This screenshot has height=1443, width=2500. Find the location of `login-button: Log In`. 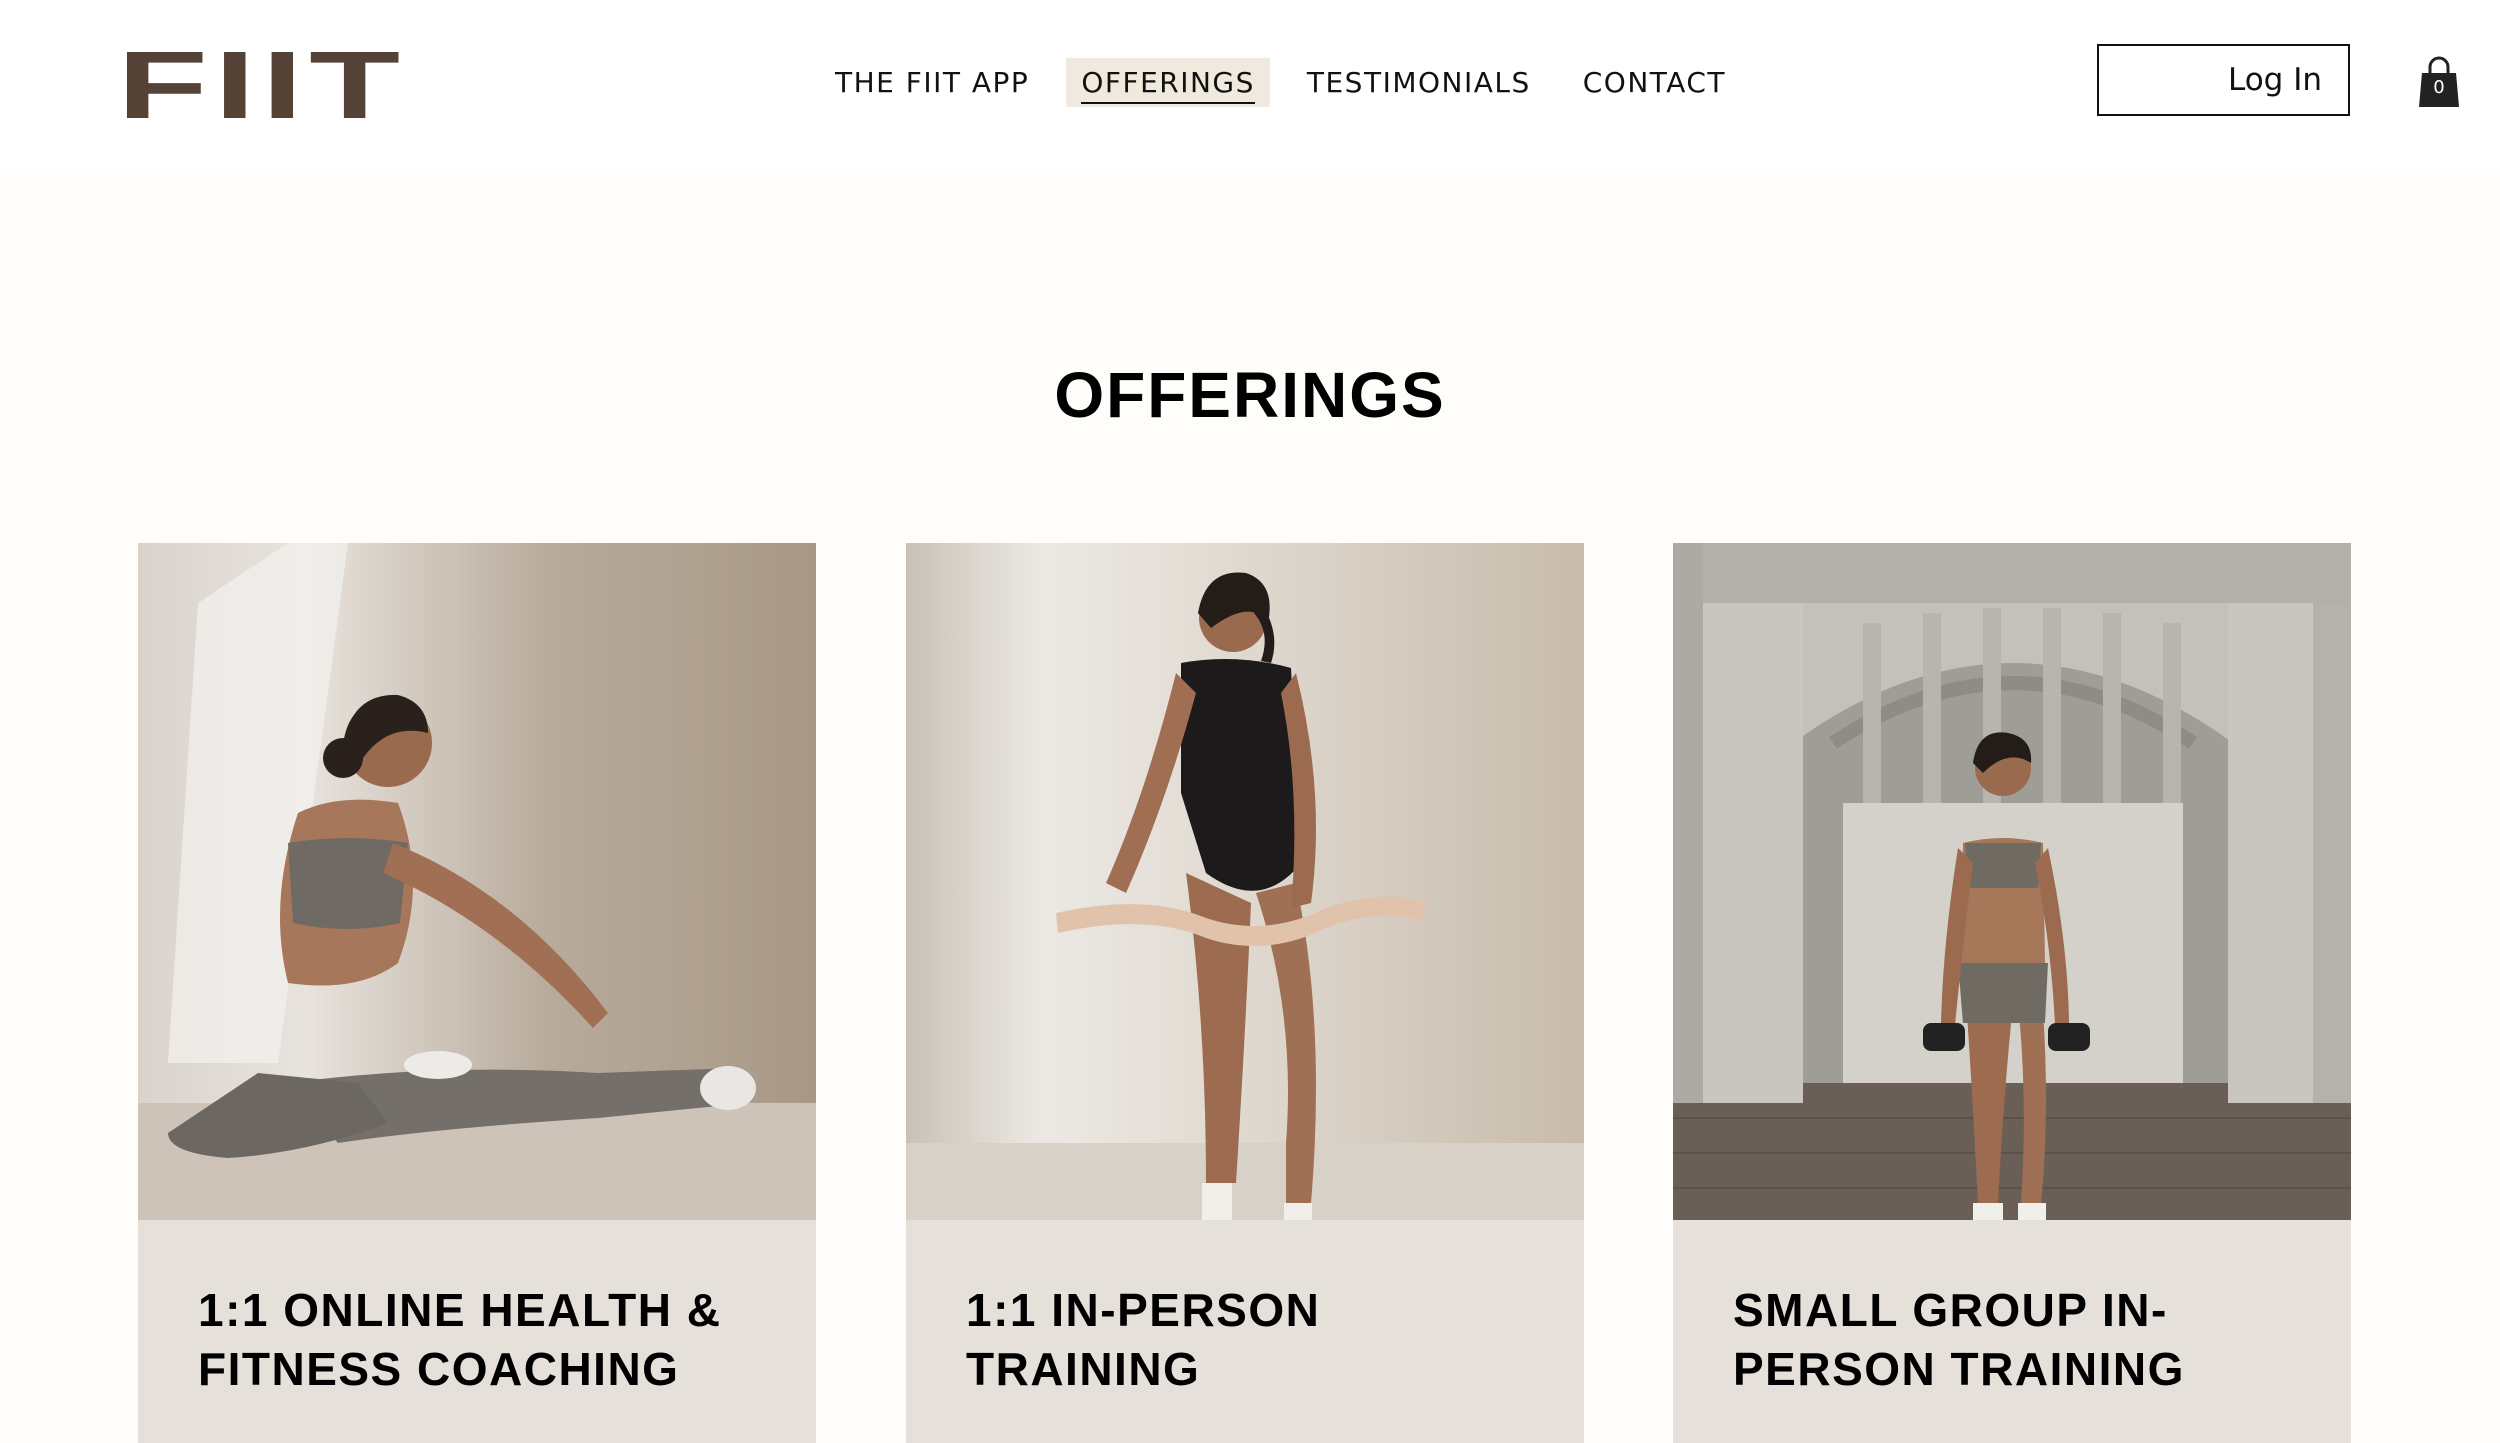

login-button: Log In is located at coordinates (2223, 80).